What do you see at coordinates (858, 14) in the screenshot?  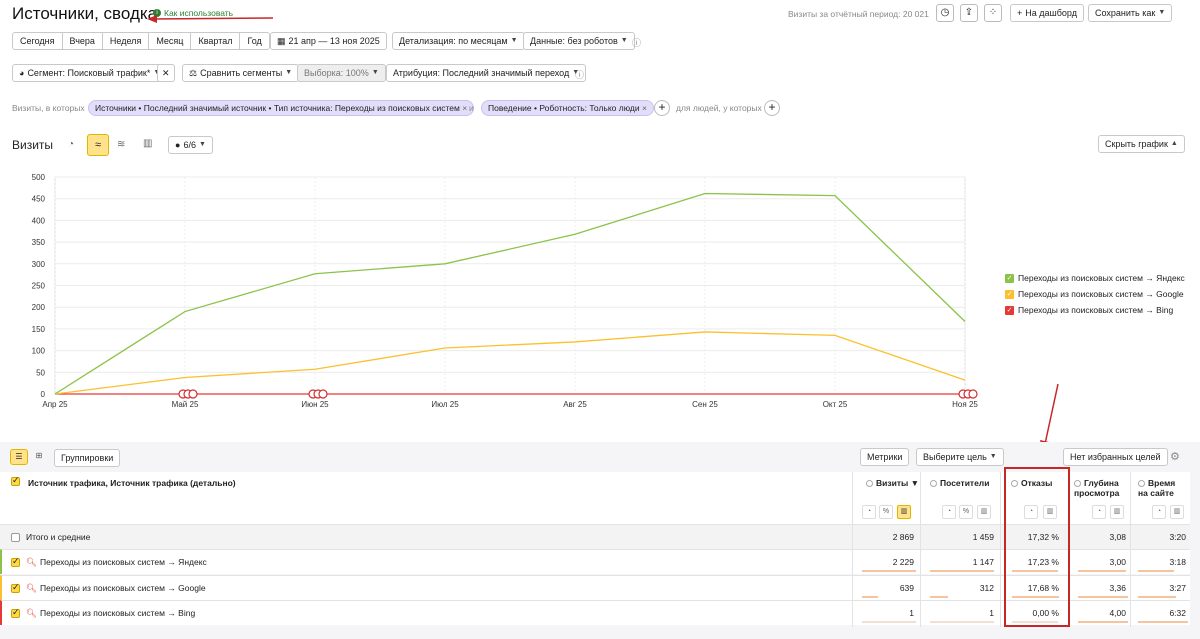 I see `visits-period: Визиты за отчётный период: 20 021` at bounding box center [858, 14].